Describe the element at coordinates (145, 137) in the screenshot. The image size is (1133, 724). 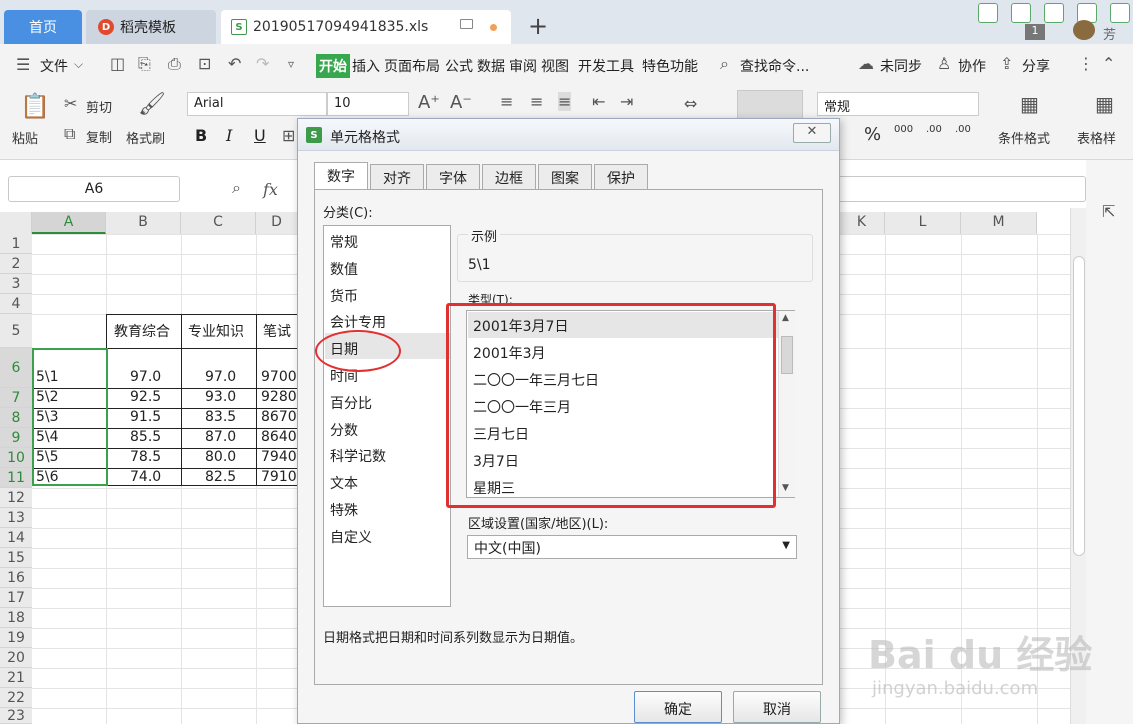
I see `format-painter-button: 格式刷` at that location.